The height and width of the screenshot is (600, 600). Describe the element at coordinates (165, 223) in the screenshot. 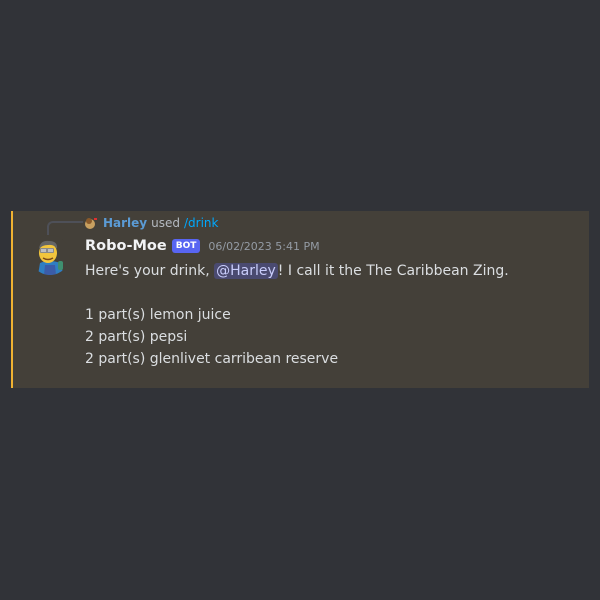

I see `reply-used-label: used` at that location.